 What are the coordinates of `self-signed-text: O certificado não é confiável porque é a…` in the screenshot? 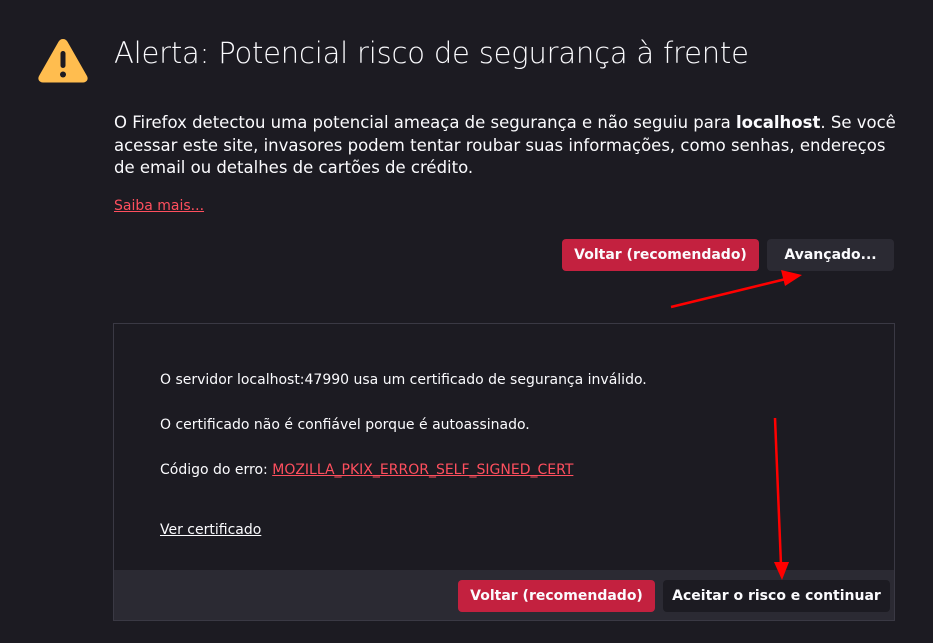 It's located at (345, 425).